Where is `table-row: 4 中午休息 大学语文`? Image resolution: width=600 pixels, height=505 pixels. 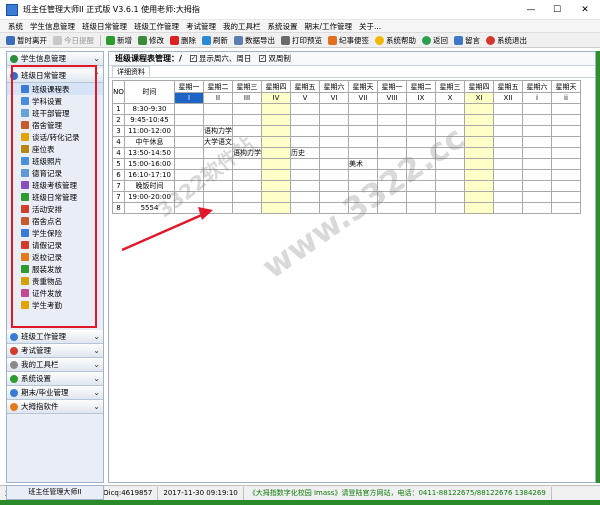 table-row: 4 中午休息 大学语文 is located at coordinates (346, 142).